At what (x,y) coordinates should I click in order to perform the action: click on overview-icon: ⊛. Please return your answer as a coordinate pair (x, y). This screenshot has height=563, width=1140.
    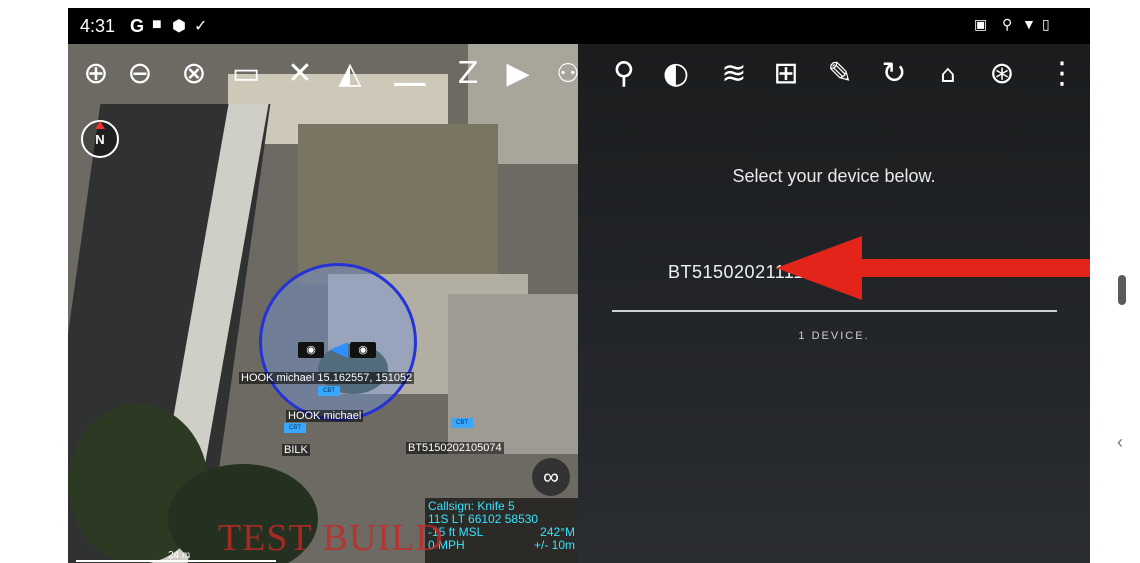
    Looking at the image, I should click on (1002, 74).